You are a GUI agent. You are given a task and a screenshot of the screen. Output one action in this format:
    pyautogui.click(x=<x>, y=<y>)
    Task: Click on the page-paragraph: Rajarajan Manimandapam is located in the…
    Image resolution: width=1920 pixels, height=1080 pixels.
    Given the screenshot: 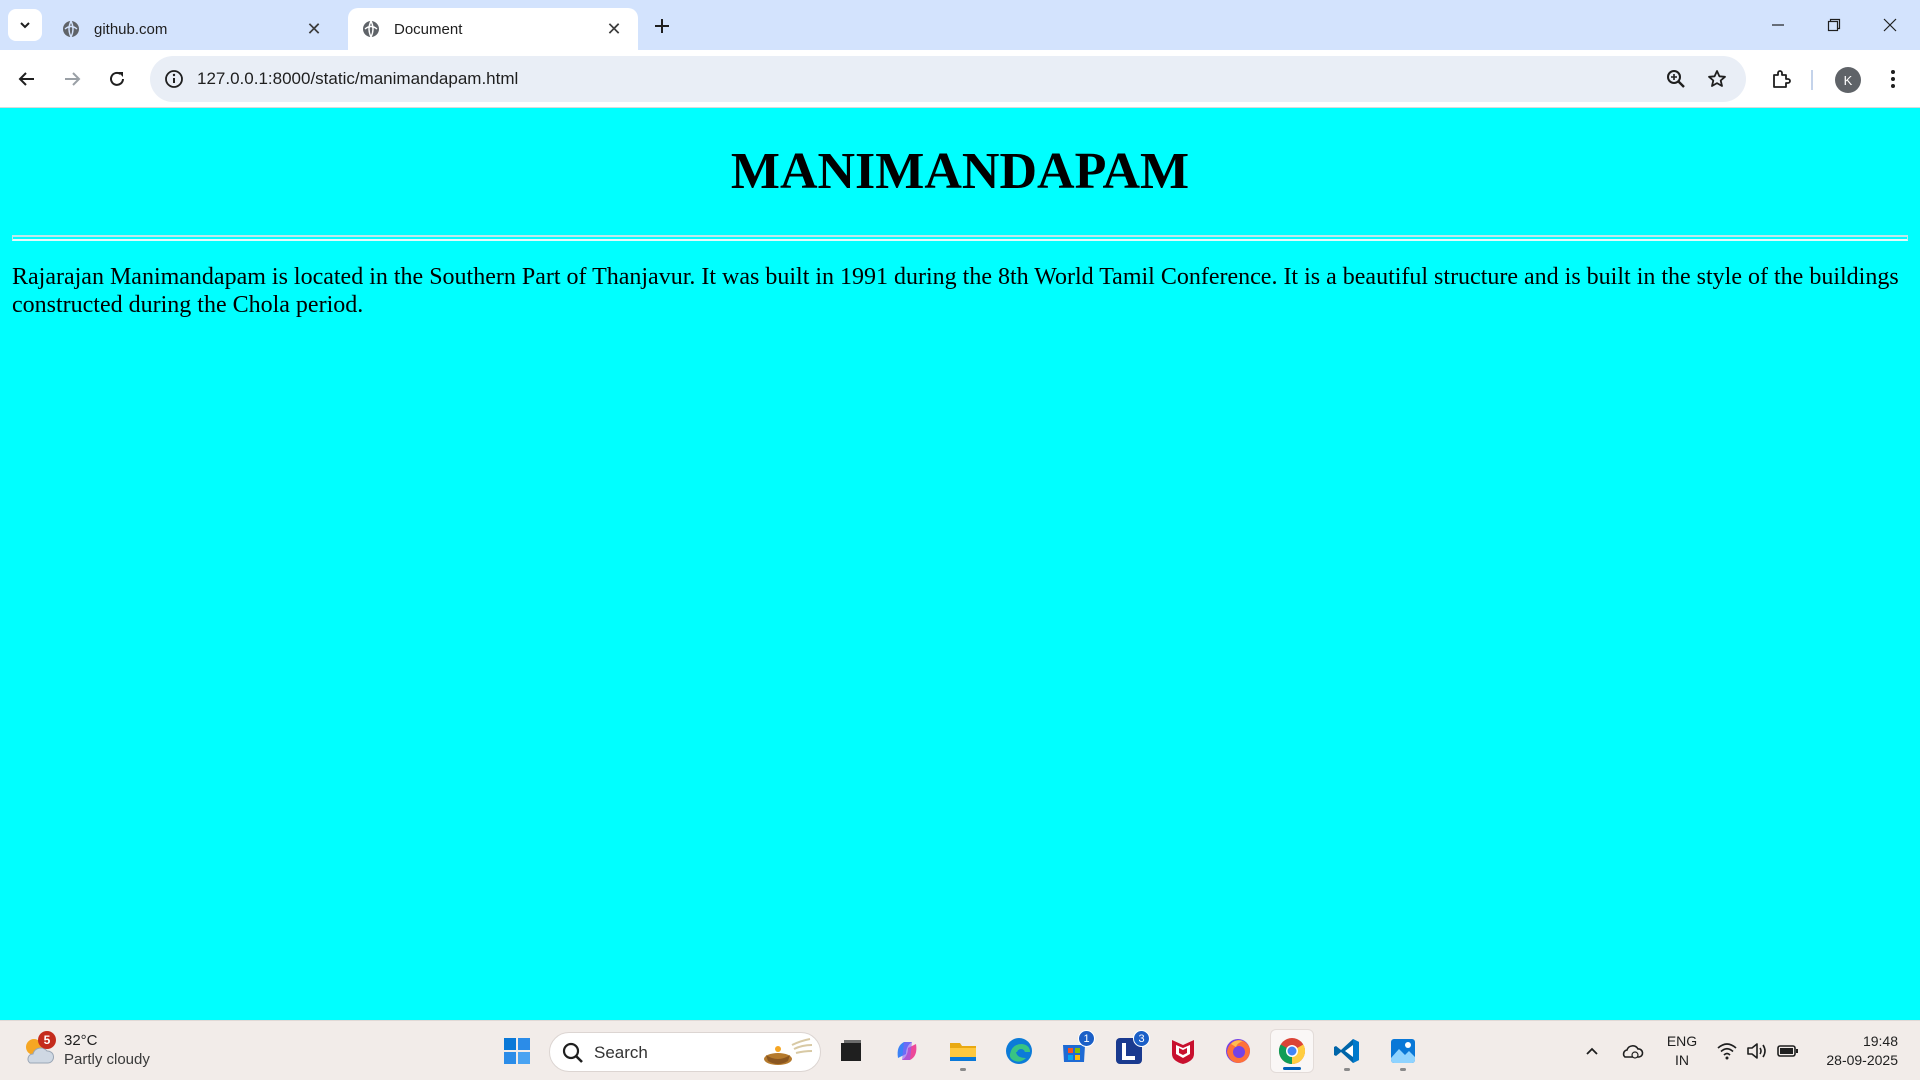 What is the action you would take?
    pyautogui.click(x=955, y=291)
    